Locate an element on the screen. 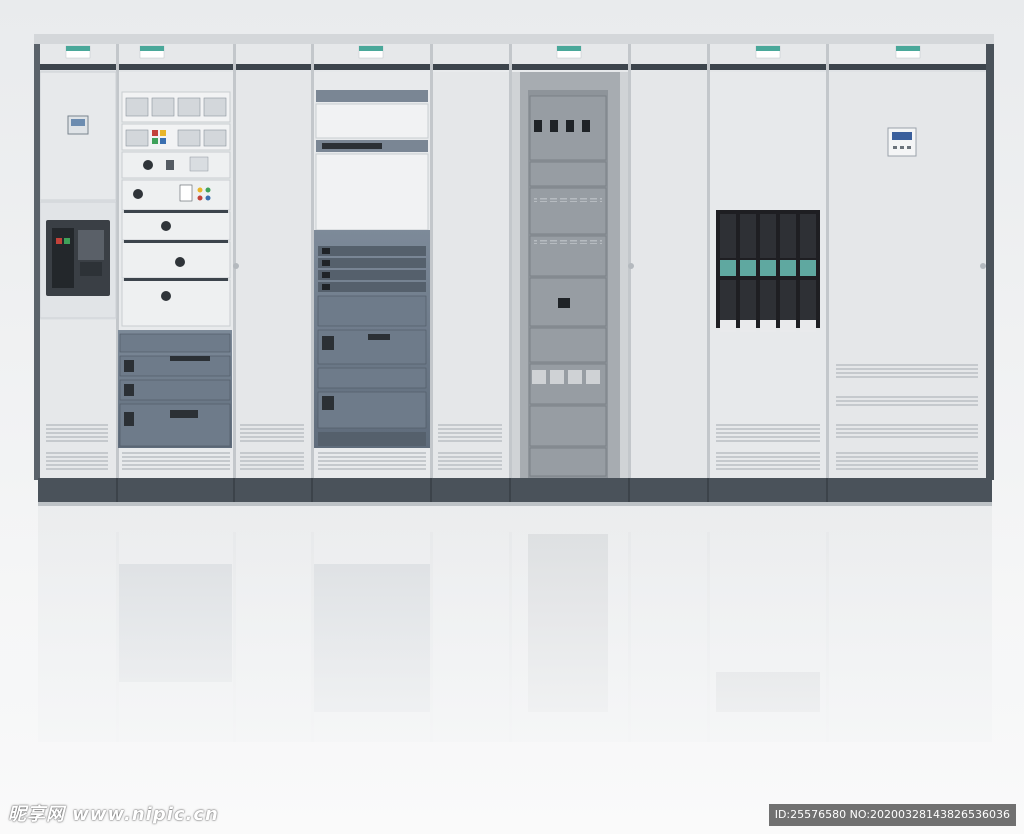 The width and height of the screenshot is (1024, 834). section-breaker is located at coordinates (78, 274).